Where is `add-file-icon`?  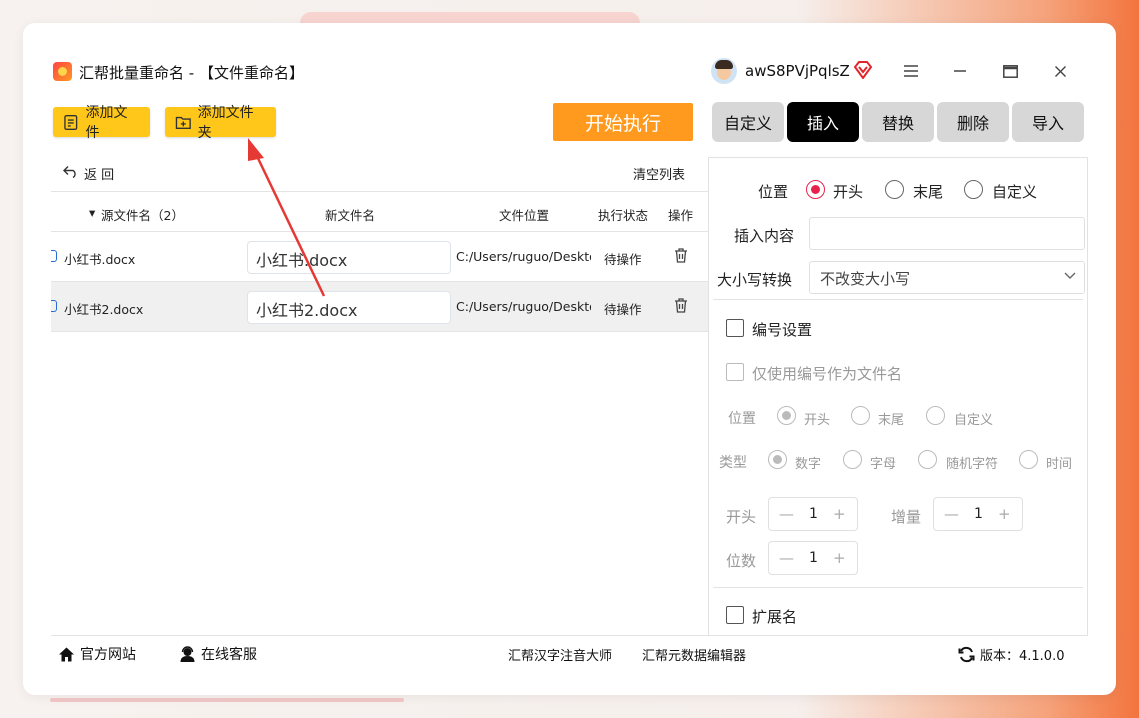
add-file-icon is located at coordinates (71, 122).